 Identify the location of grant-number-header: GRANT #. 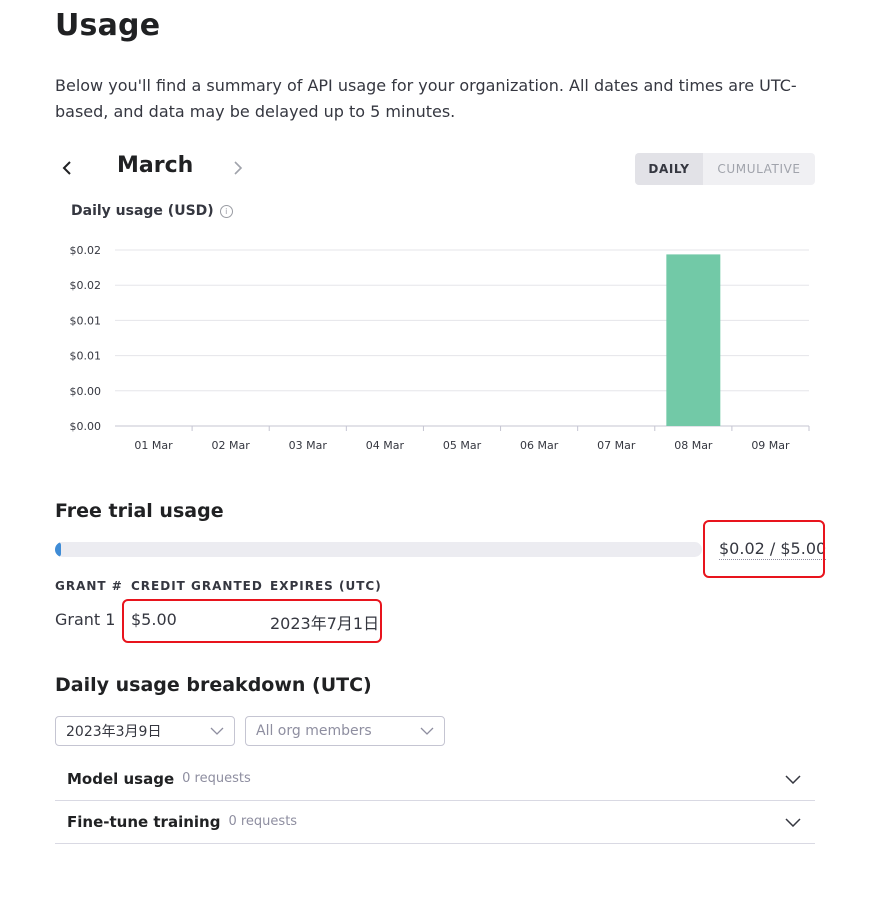
(89, 586).